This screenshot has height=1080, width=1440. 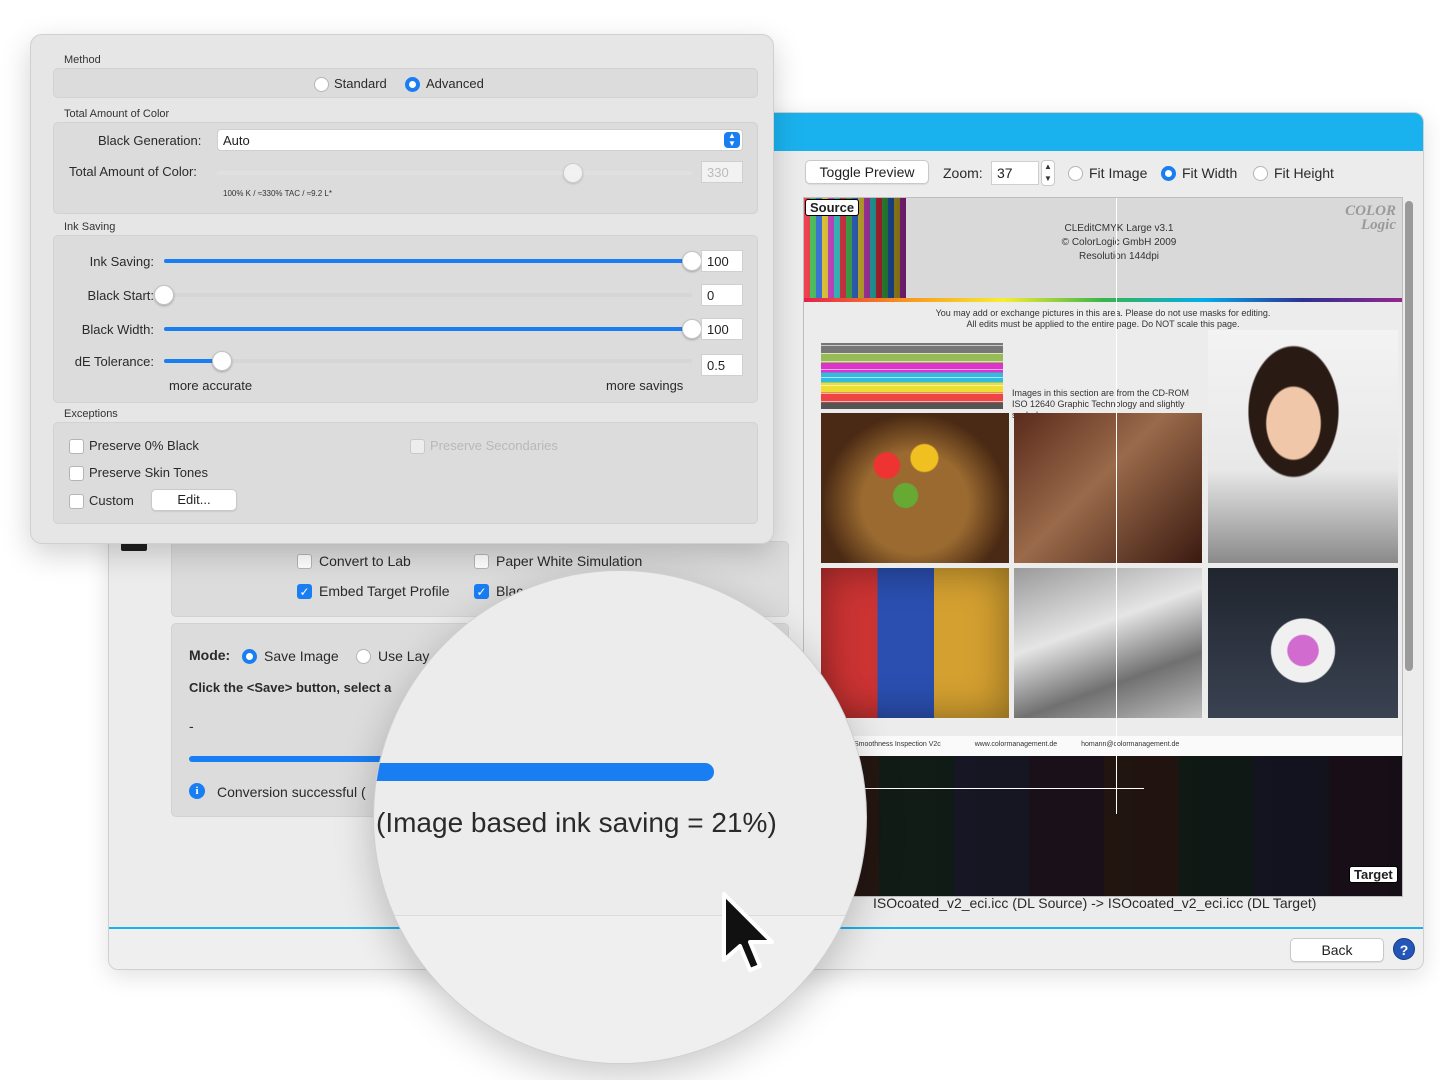 I want to click on custom-label: Custom, so click(x=111, y=500).